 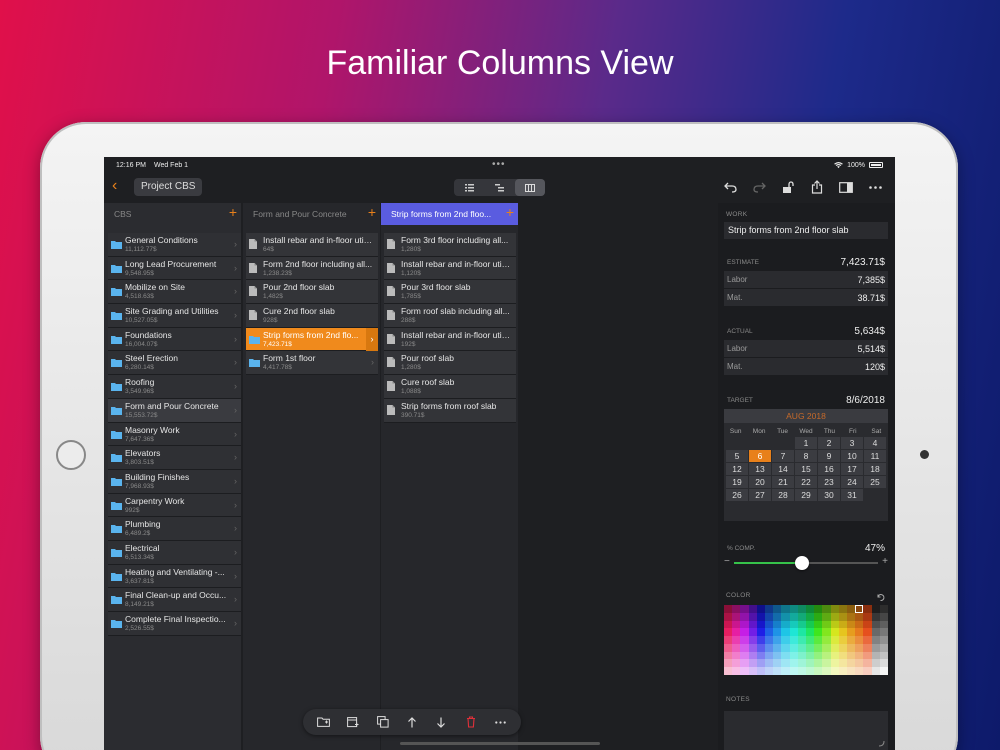 What do you see at coordinates (852, 456) in the screenshot?
I see `calendar-day: 10` at bounding box center [852, 456].